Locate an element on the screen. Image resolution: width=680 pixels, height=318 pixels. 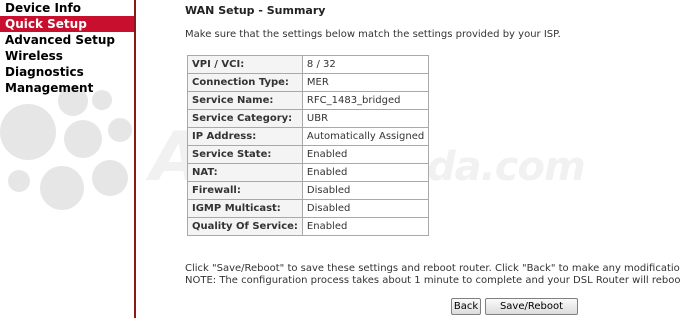
sidebar-item-wireless: Wireless is located at coordinates (67, 56).